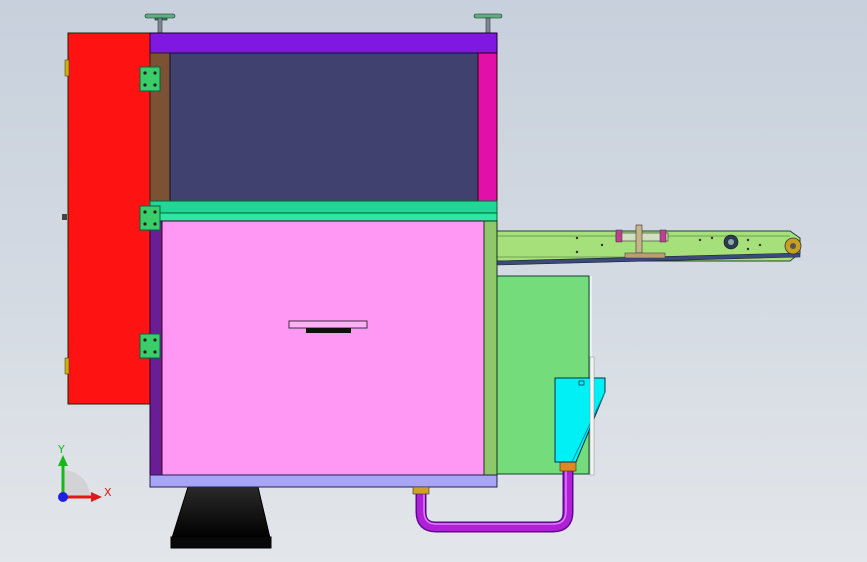 The height and width of the screenshot is (562, 867). I want to click on hopper, so click(580, 420).